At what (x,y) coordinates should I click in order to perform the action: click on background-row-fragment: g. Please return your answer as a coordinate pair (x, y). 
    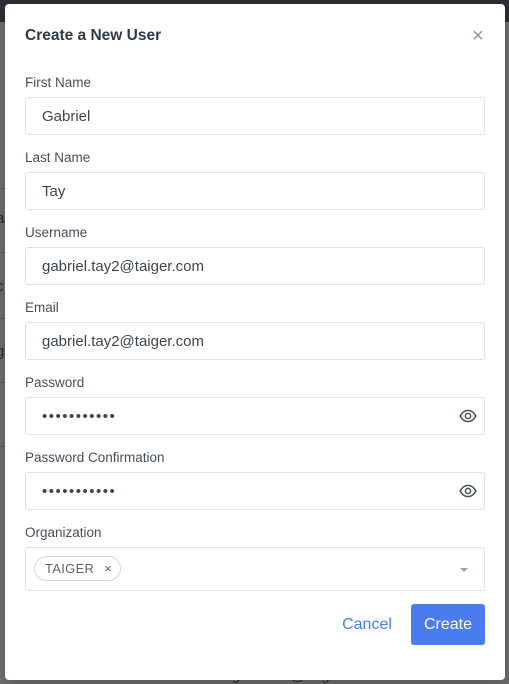
    Looking at the image, I should click on (2, 351).